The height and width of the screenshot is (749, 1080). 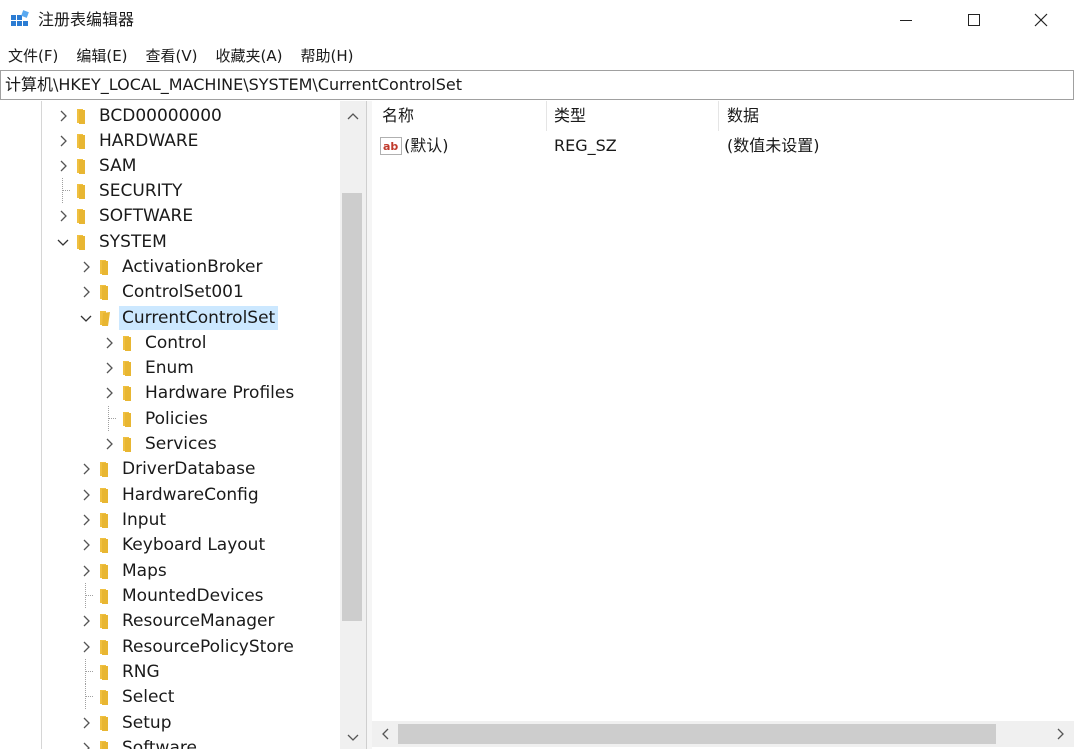 I want to click on tree-item-policies: Policies, so click(x=155, y=418).